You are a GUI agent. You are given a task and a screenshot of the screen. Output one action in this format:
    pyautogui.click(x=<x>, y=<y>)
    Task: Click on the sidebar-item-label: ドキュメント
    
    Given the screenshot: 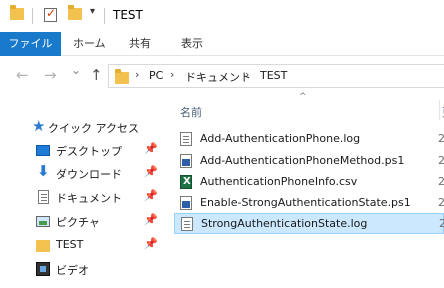 What is the action you would take?
    pyautogui.click(x=89, y=198)
    